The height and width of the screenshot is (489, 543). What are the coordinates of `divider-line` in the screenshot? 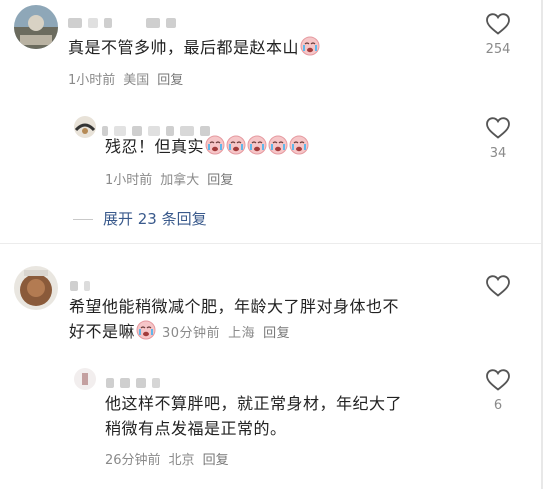 It's located at (83, 219).